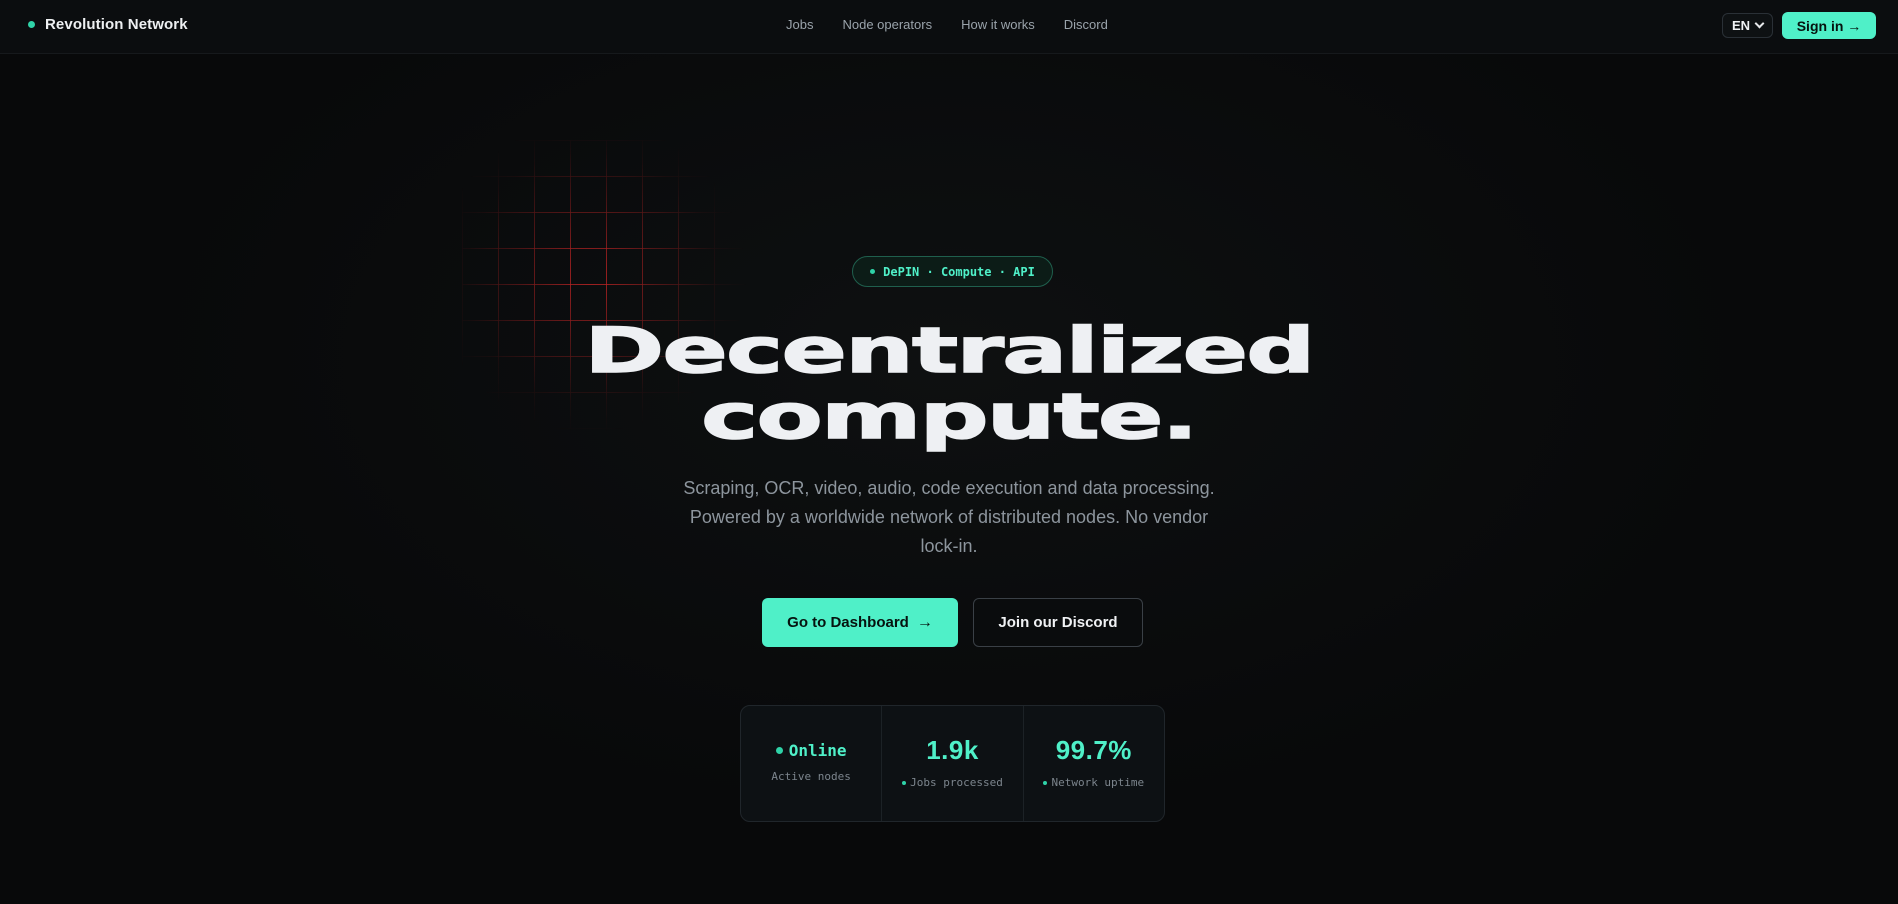 The image size is (1898, 904). Describe the element at coordinates (887, 24) in the screenshot. I see `nav-link-node-operators: Node operators` at that location.